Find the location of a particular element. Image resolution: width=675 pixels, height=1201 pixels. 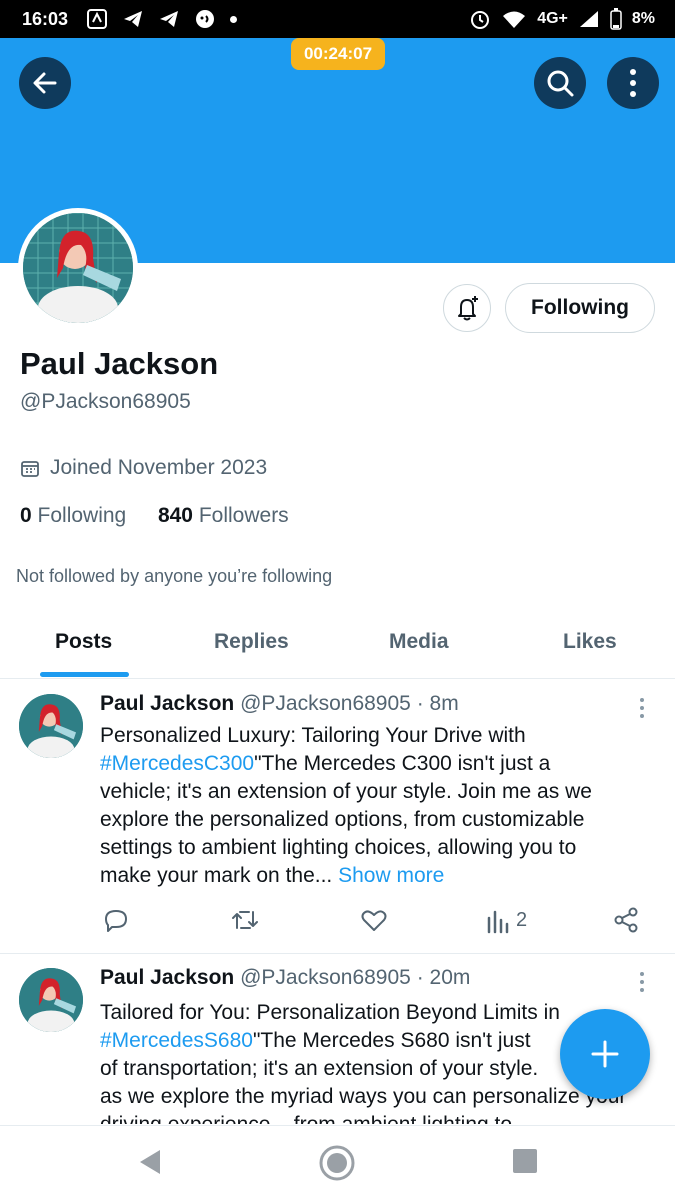

tab-likes: Likes is located at coordinates (590, 642).